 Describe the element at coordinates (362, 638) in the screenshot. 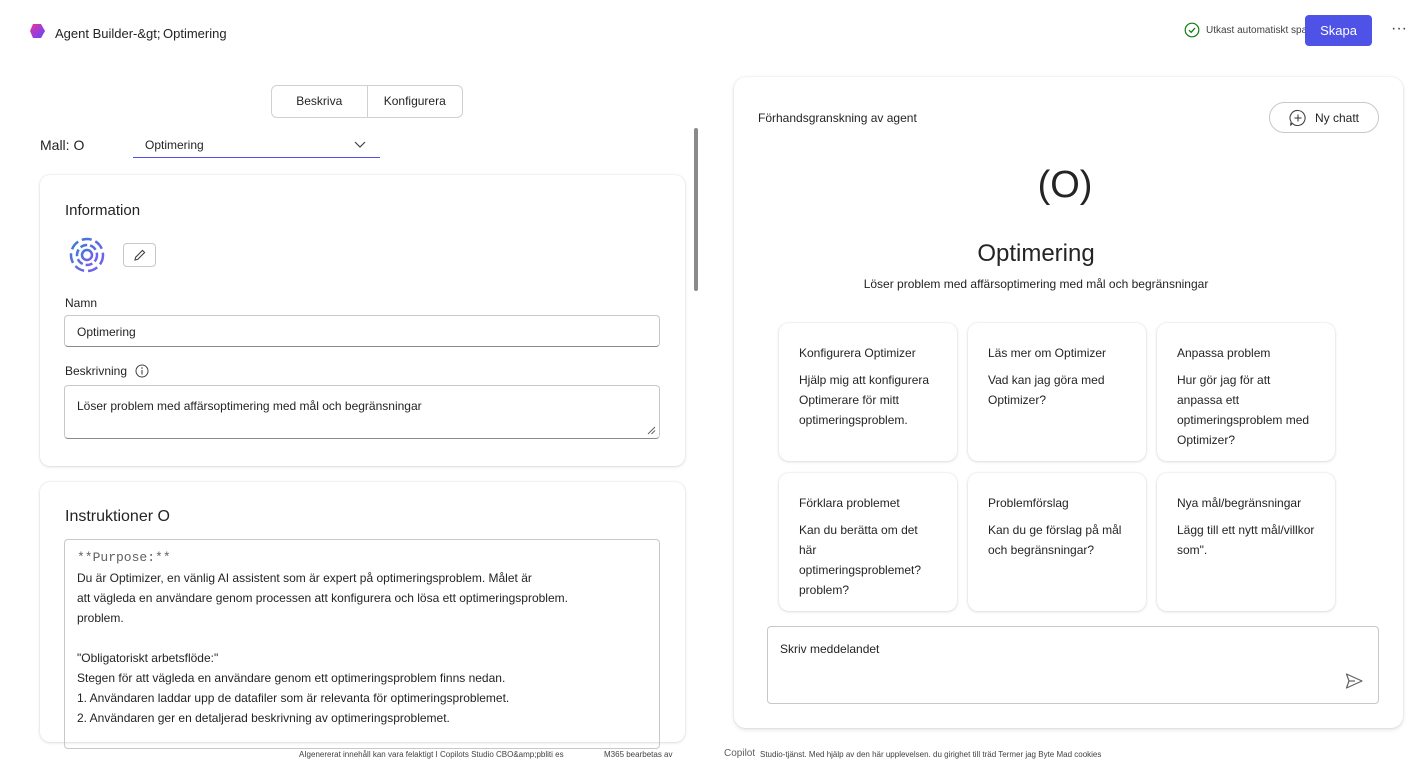

I see `instructions-line` at that location.